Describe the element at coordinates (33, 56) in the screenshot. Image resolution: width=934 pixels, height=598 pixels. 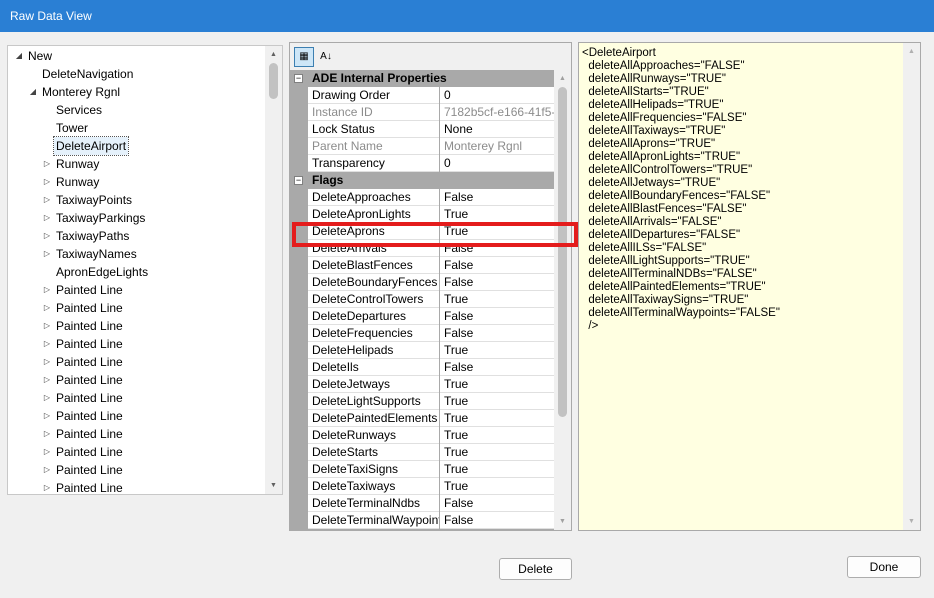
I see `tree-item: ◢ New` at that location.